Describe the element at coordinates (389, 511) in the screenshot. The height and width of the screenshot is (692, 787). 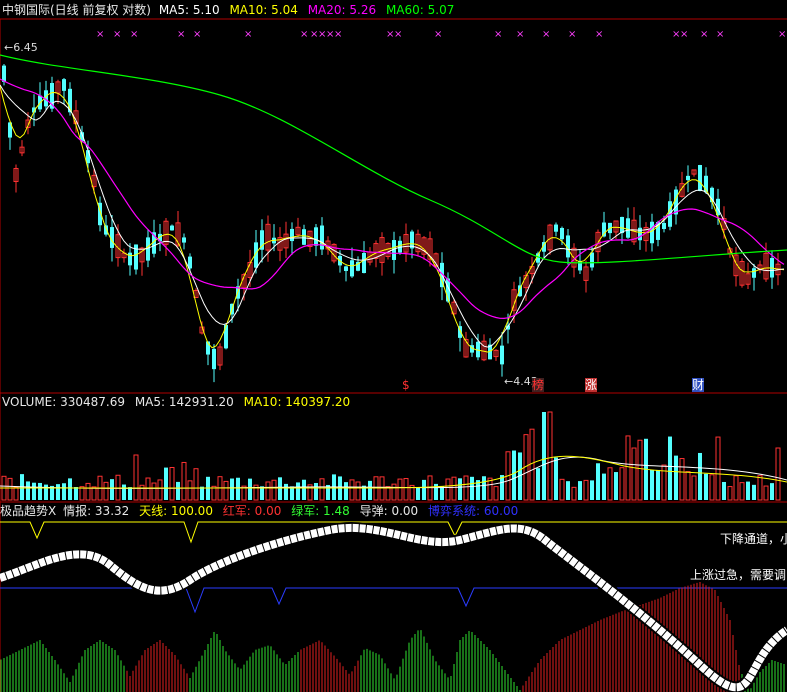
I see `daodan-label: 导弹: 0.00` at that location.